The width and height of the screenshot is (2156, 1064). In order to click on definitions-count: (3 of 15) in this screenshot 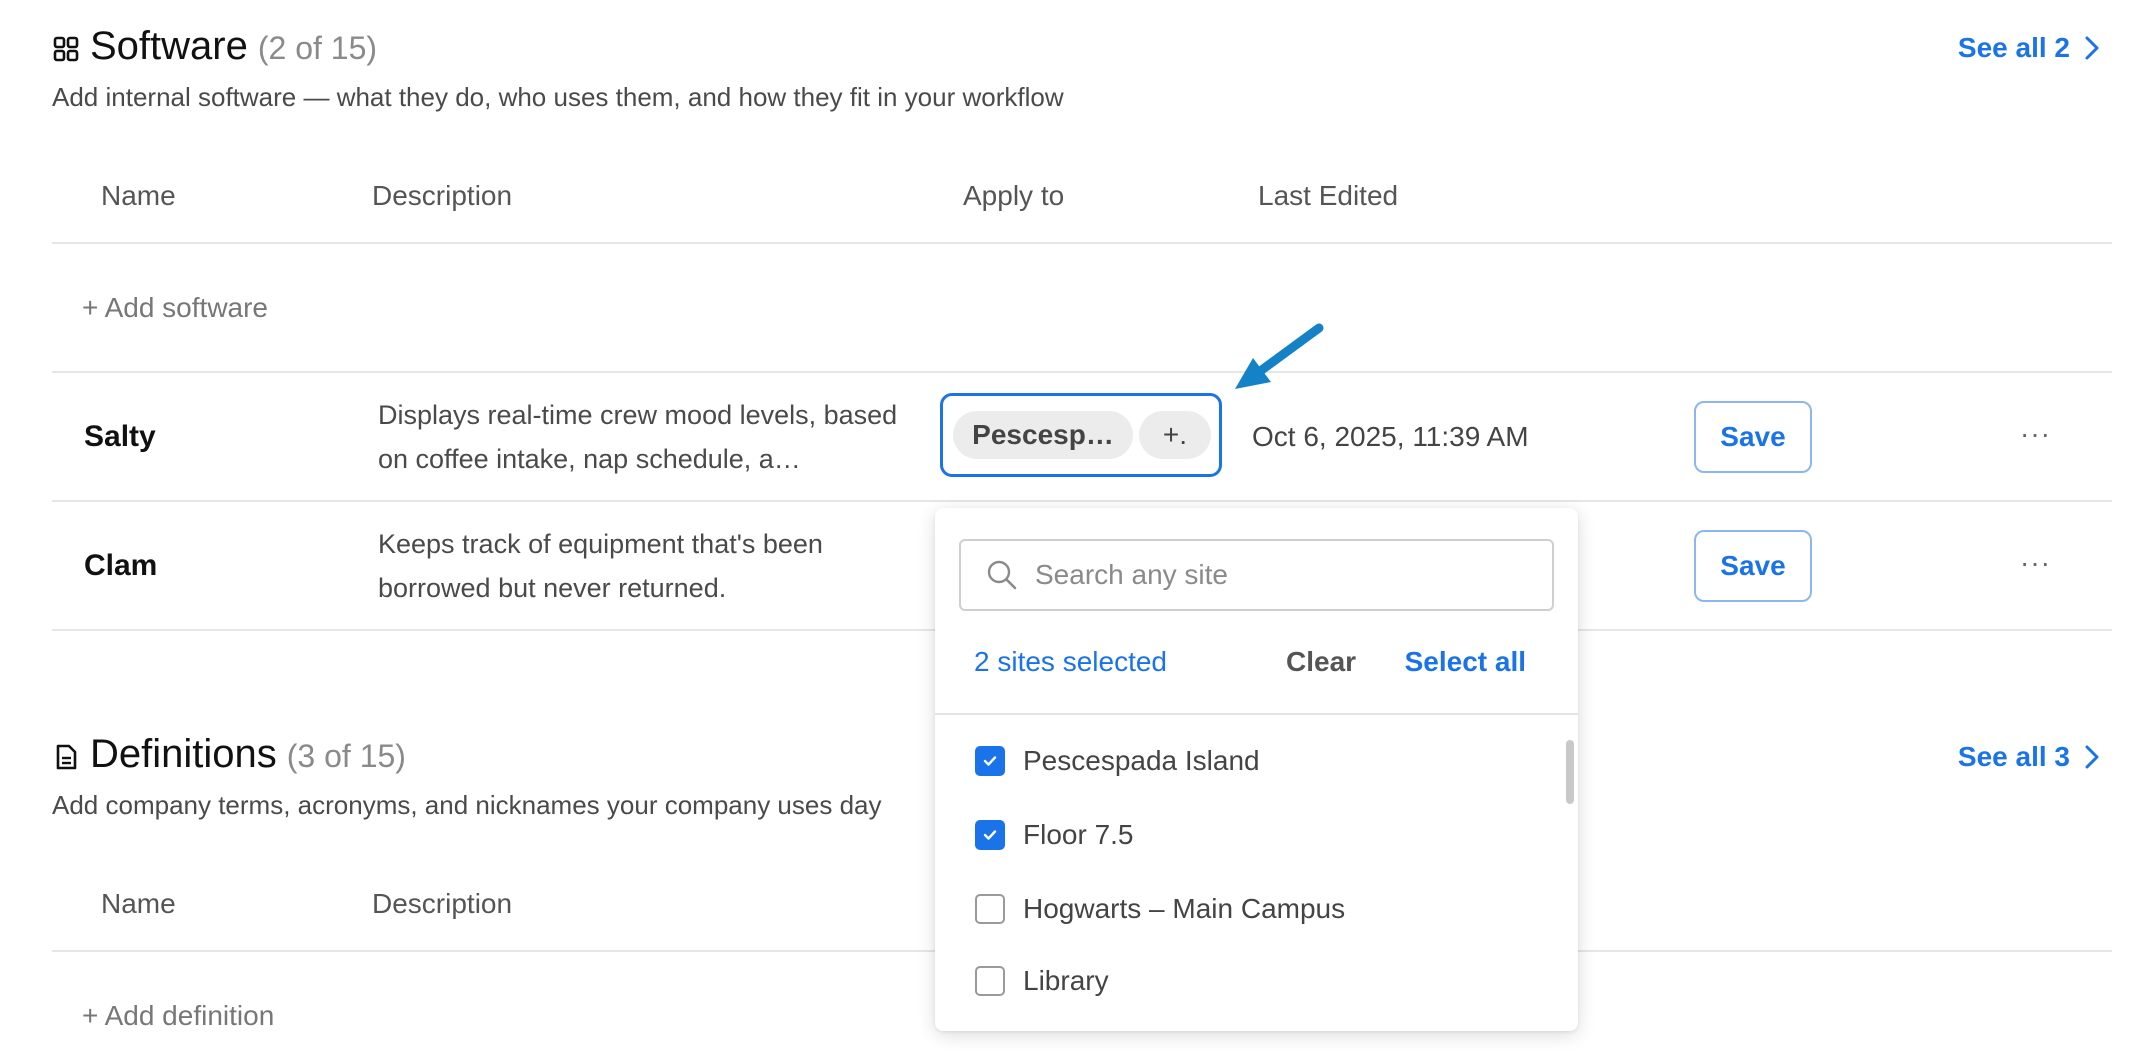, I will do `click(346, 756)`.